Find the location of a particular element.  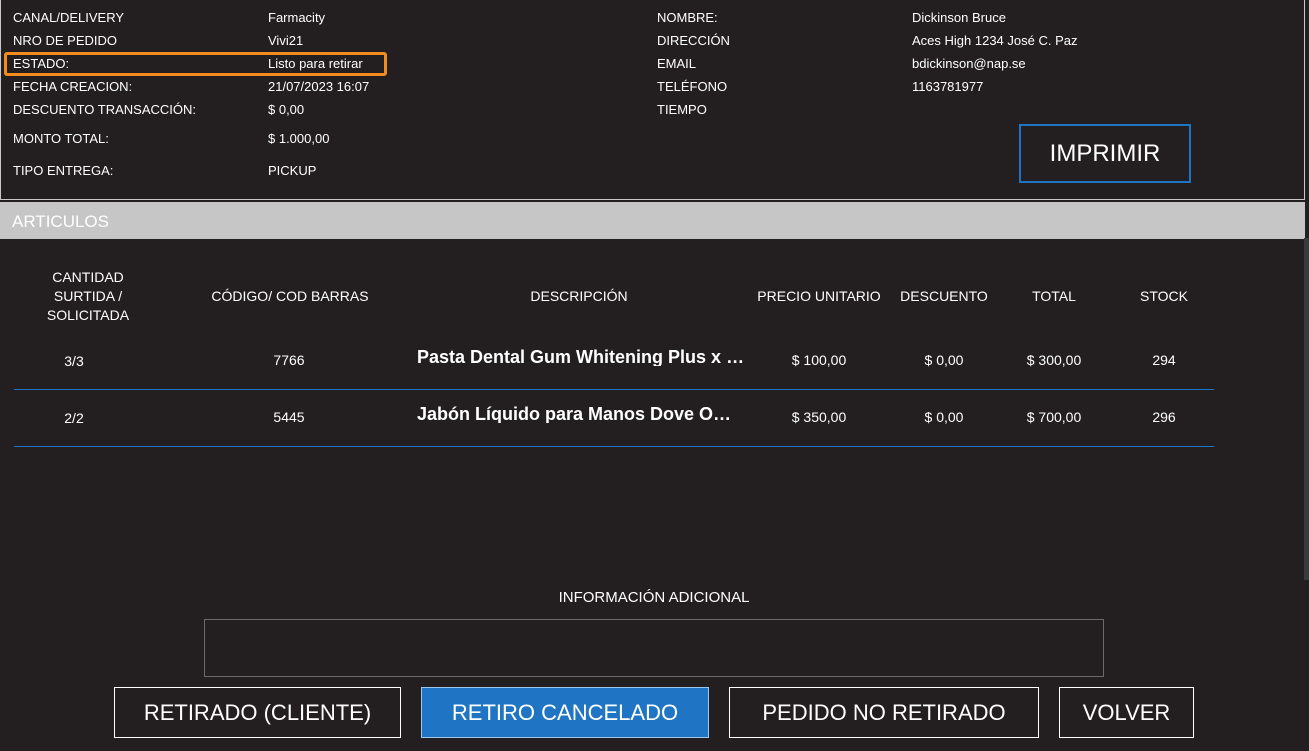

canal-value: Farmacity is located at coordinates (297, 17).